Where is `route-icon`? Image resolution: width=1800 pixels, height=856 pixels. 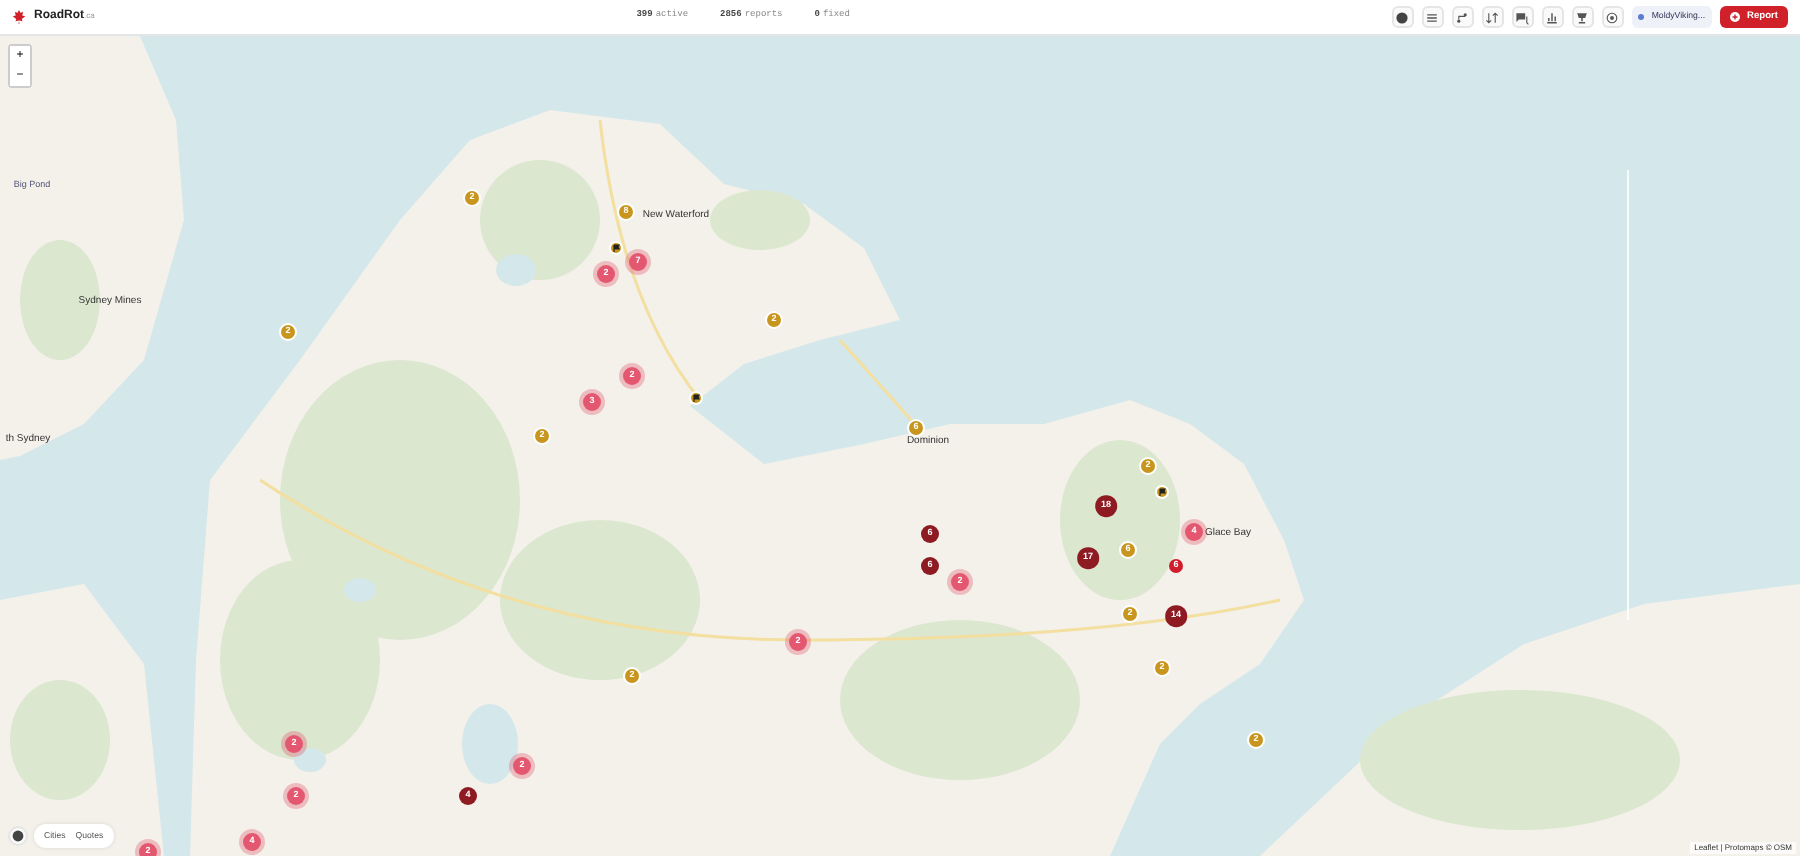
route-icon is located at coordinates (1462, 17).